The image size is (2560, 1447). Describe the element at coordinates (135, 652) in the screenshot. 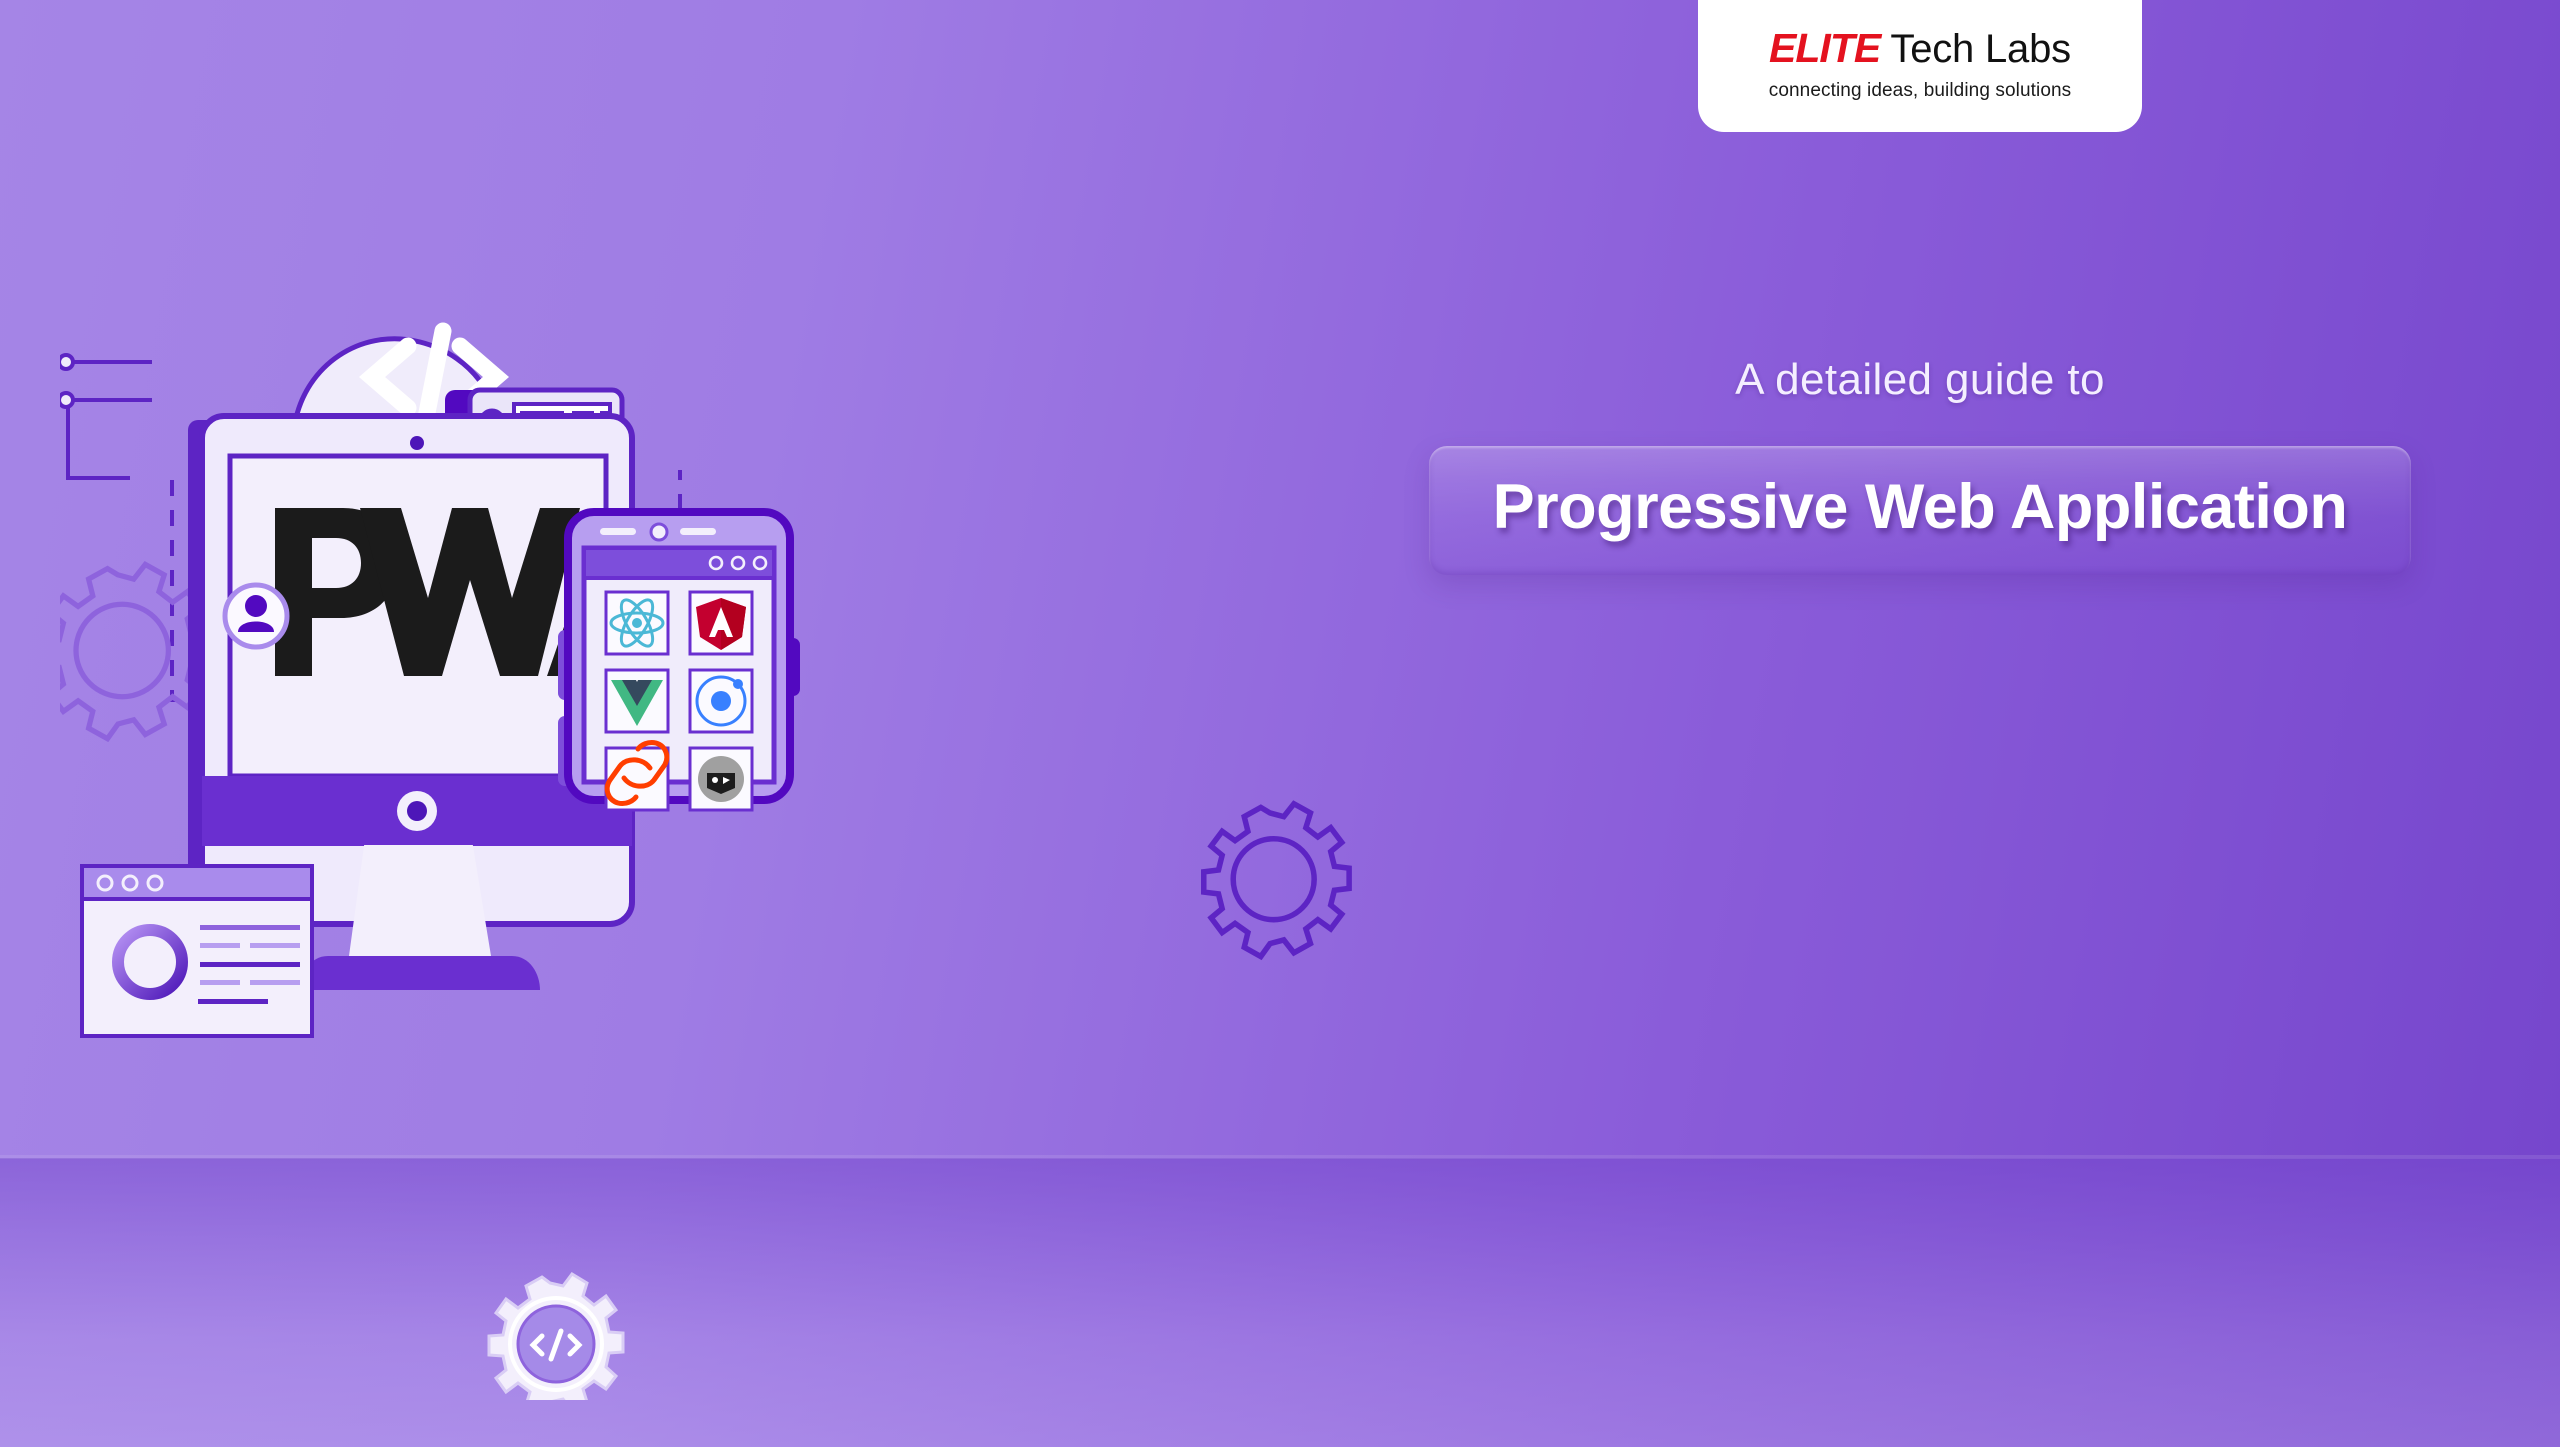

I see `gear-outline-left-icon` at that location.